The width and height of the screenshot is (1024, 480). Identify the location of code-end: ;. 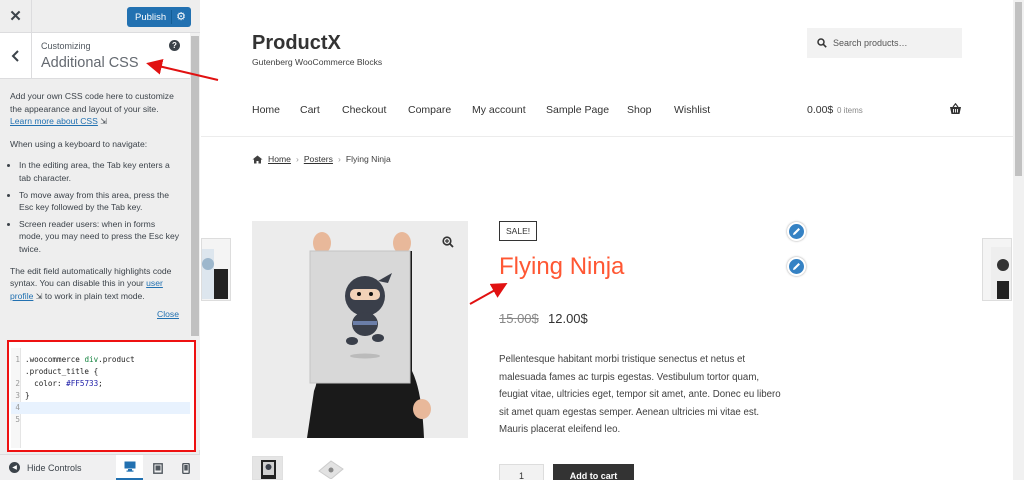
(100, 383).